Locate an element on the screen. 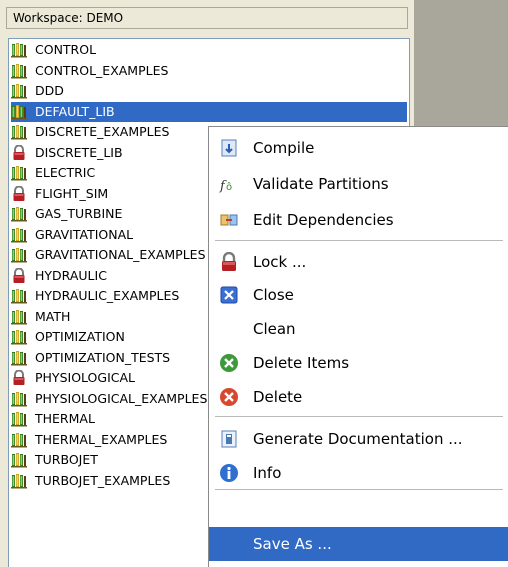  library-item-label: PHYSIOLOGICAL is located at coordinates (85, 377).